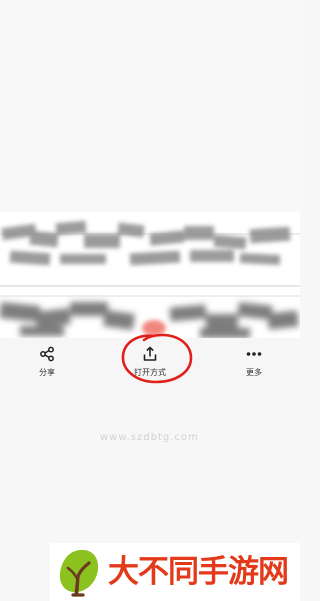 The image size is (320, 601). What do you see at coordinates (149, 437) in the screenshot?
I see `site-watermark: www.szdbtg.com` at bounding box center [149, 437].